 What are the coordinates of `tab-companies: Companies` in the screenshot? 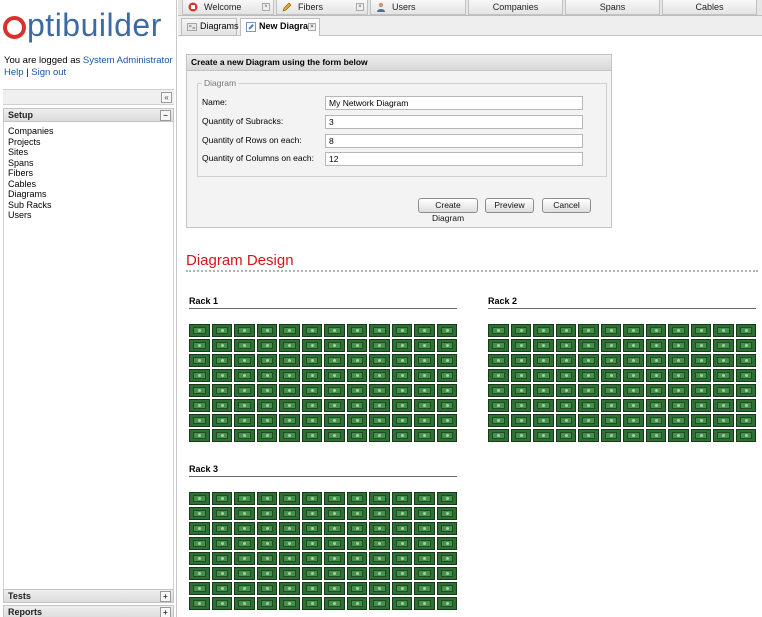 It's located at (515, 7).